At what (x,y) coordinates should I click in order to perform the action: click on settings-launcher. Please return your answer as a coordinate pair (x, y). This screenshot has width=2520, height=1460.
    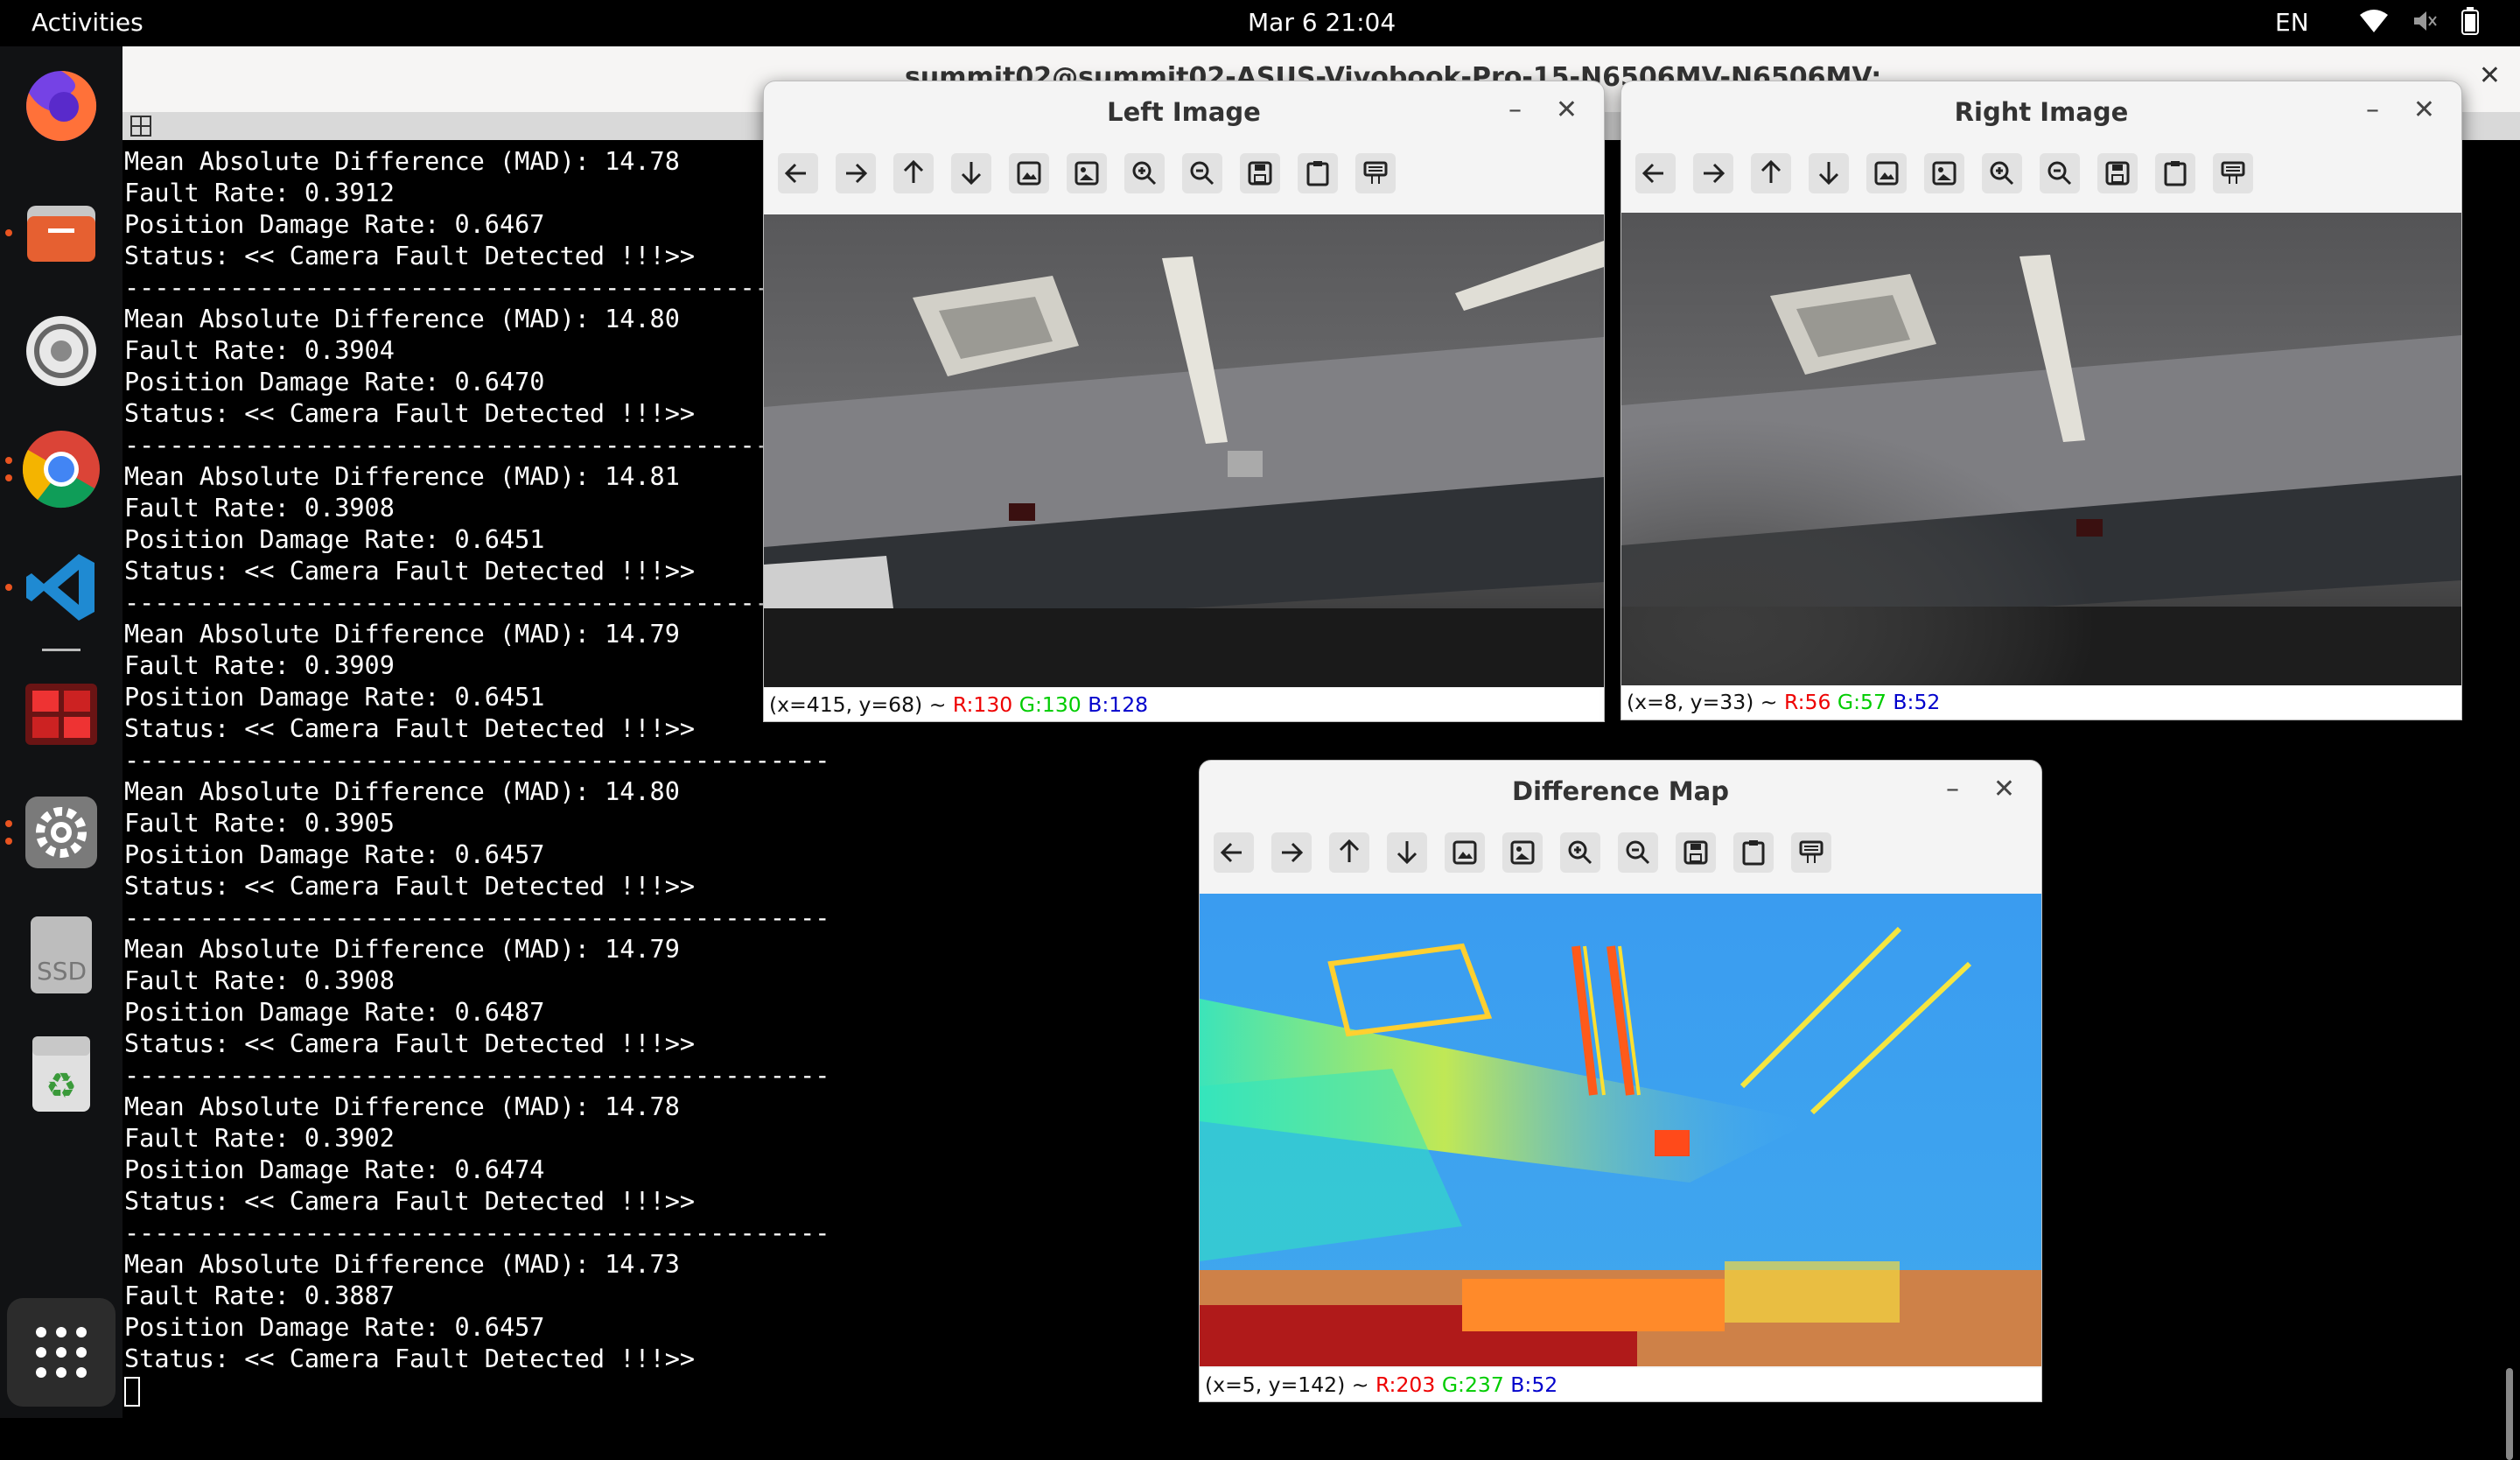
    Looking at the image, I should click on (54, 832).